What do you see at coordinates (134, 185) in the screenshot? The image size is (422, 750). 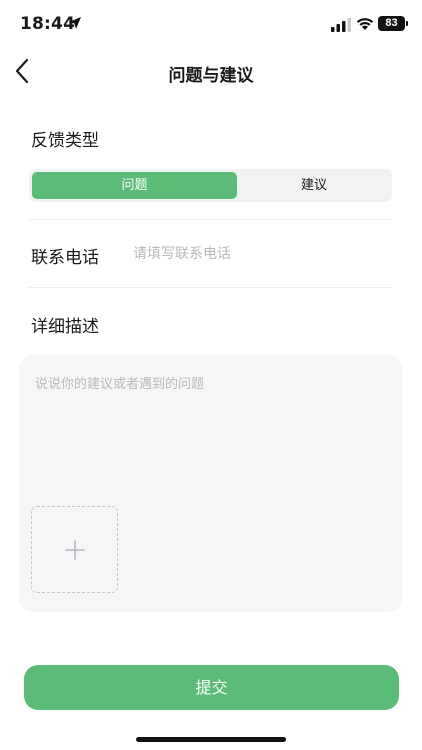 I see `segment-option-problem: 问题` at bounding box center [134, 185].